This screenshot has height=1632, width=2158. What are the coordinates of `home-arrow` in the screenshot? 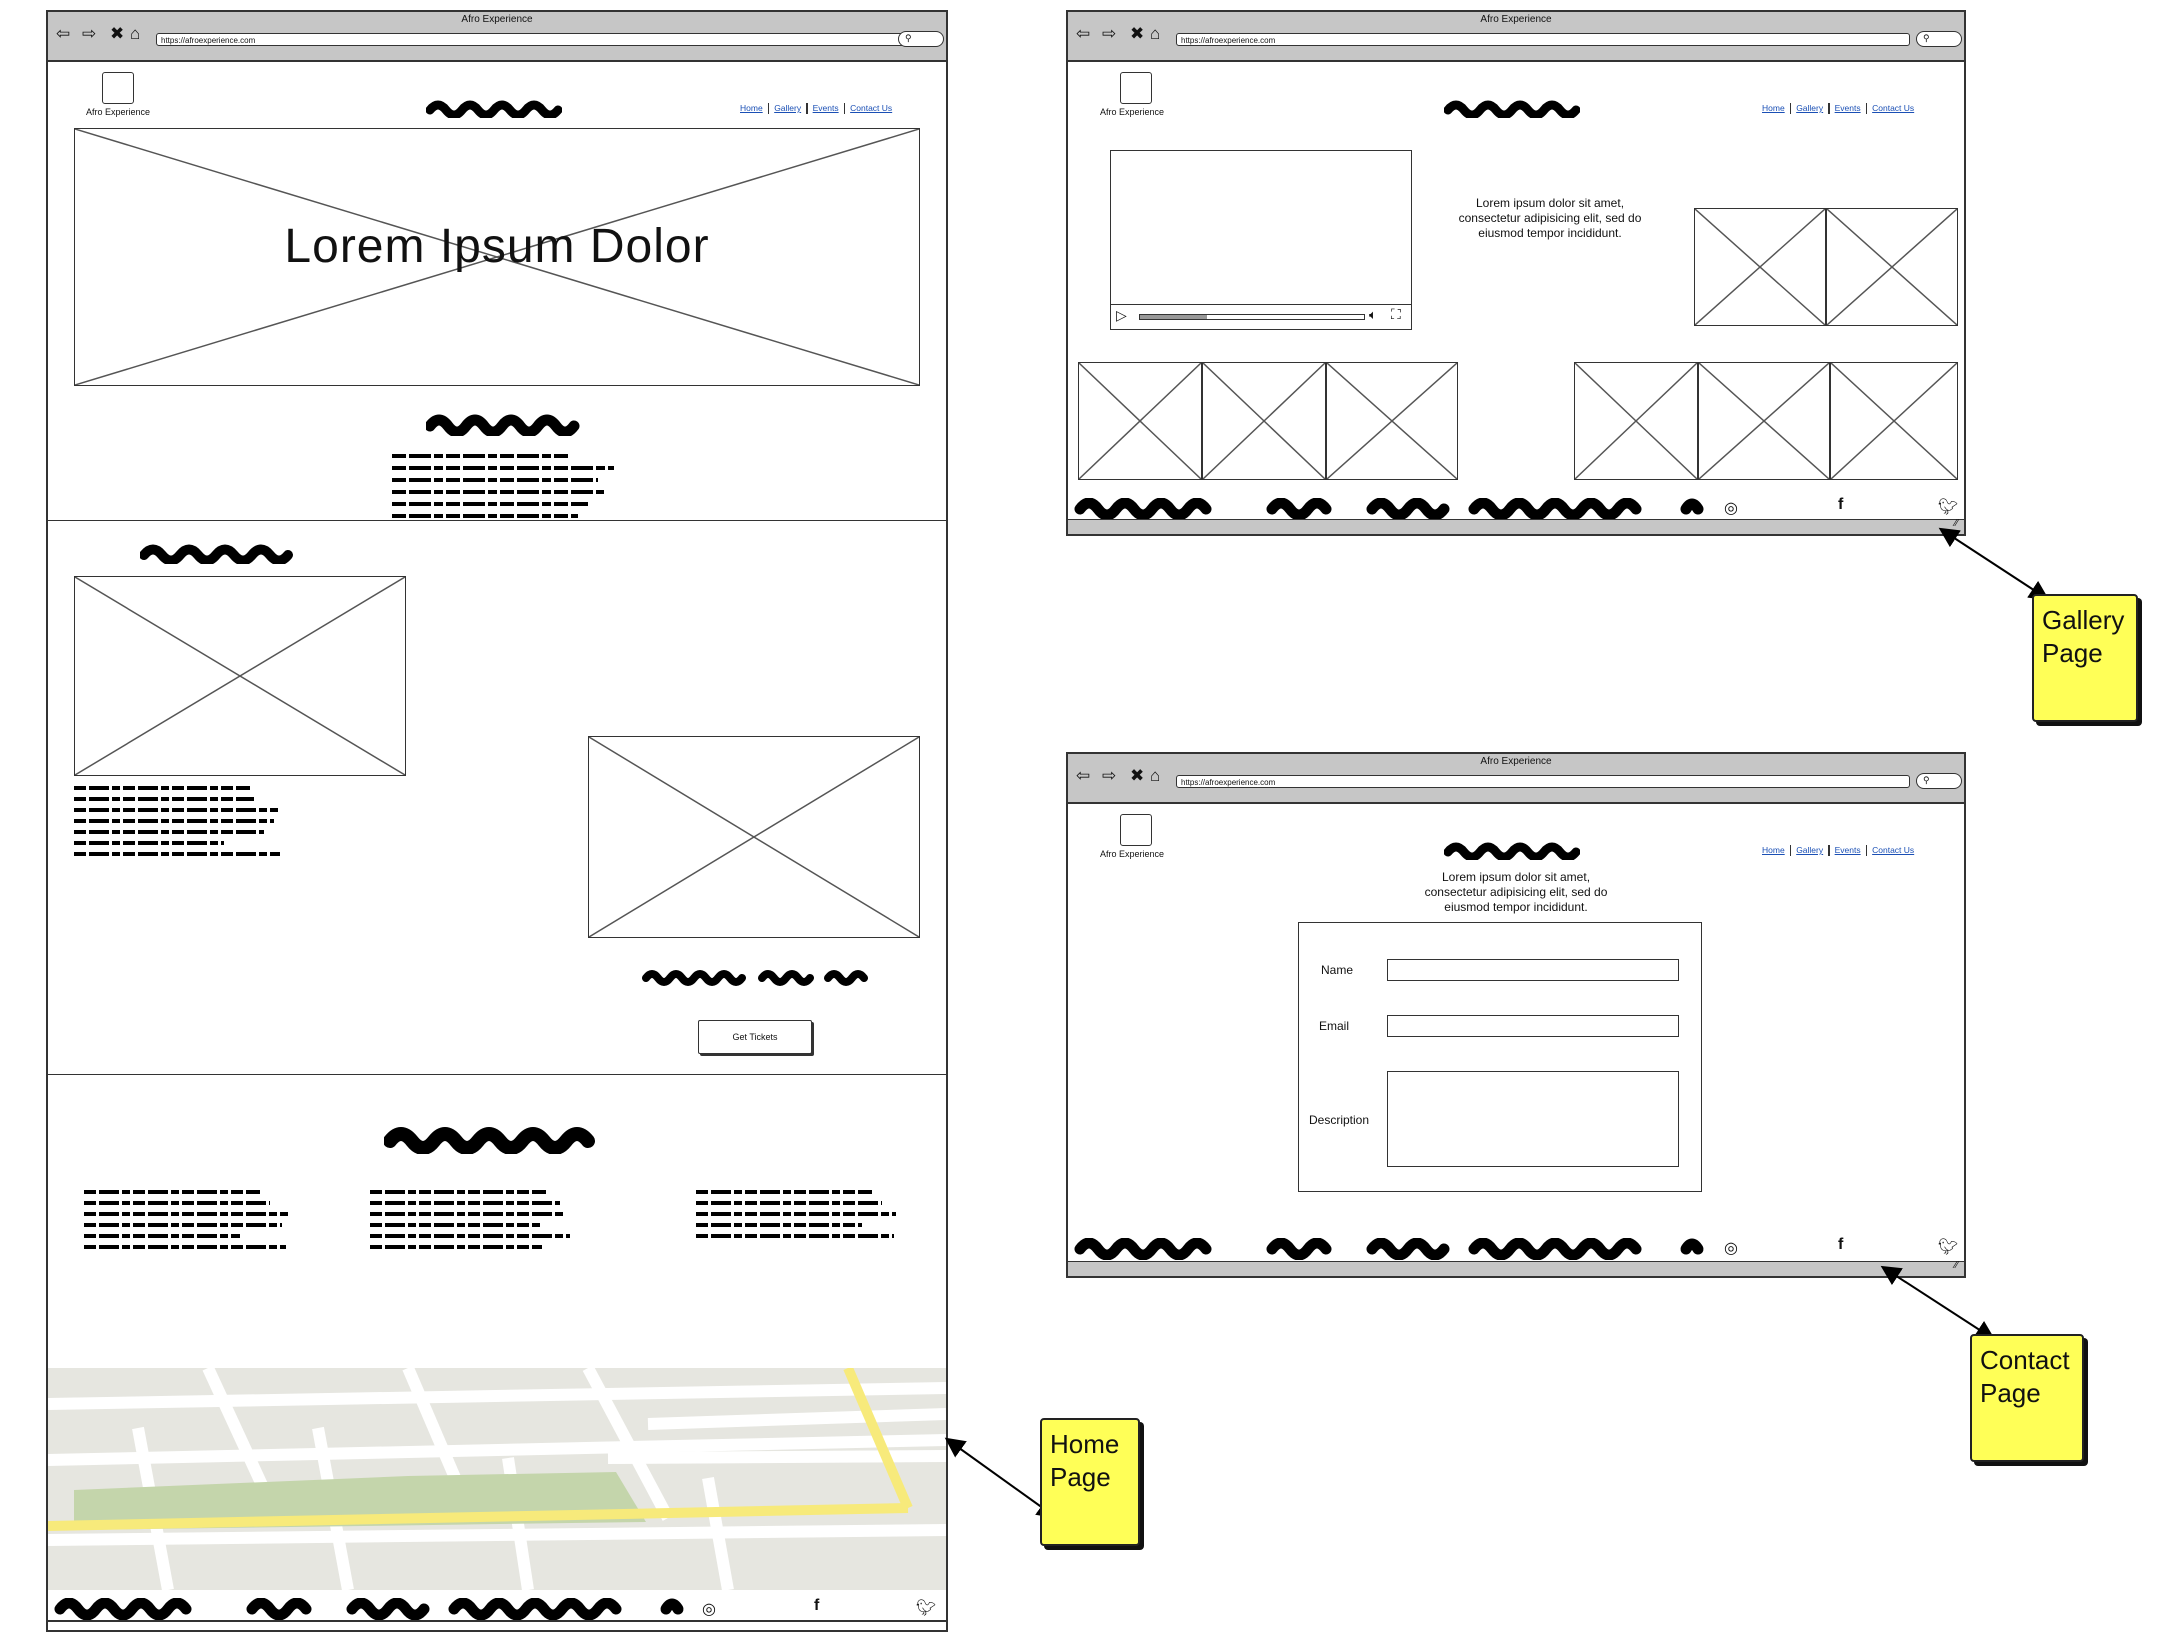 It's located at (1001, 1478).